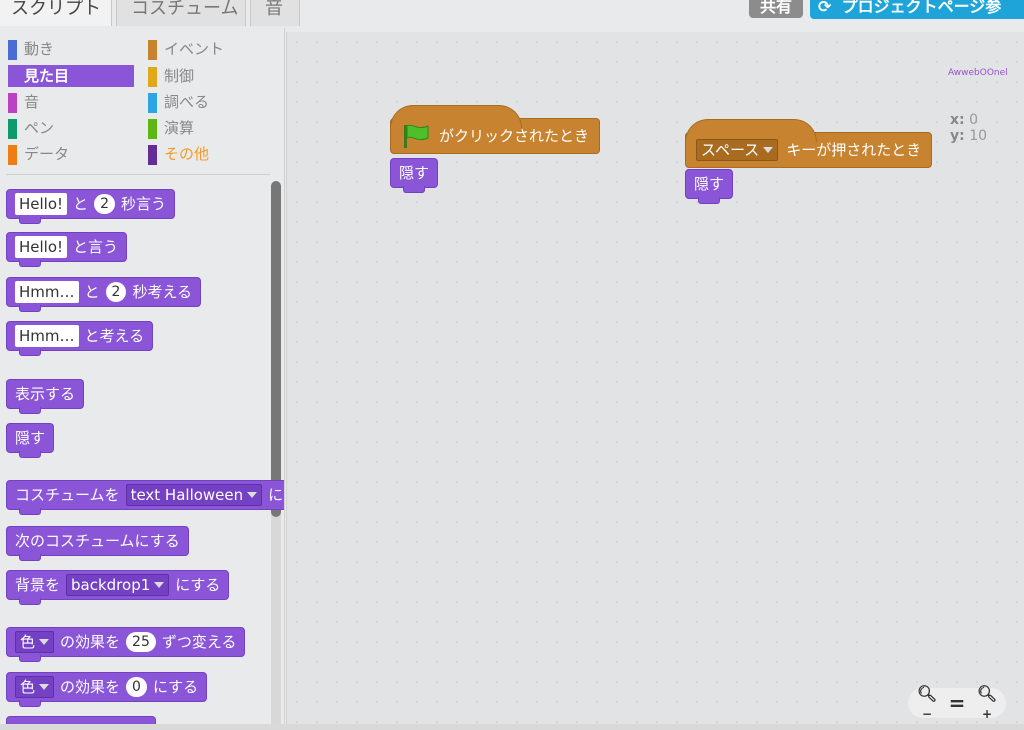 The width and height of the screenshot is (1024, 730). Describe the element at coordinates (107, 689) in the screenshot. I see `set-effect-block: 色 の効果を 0 にする` at that location.